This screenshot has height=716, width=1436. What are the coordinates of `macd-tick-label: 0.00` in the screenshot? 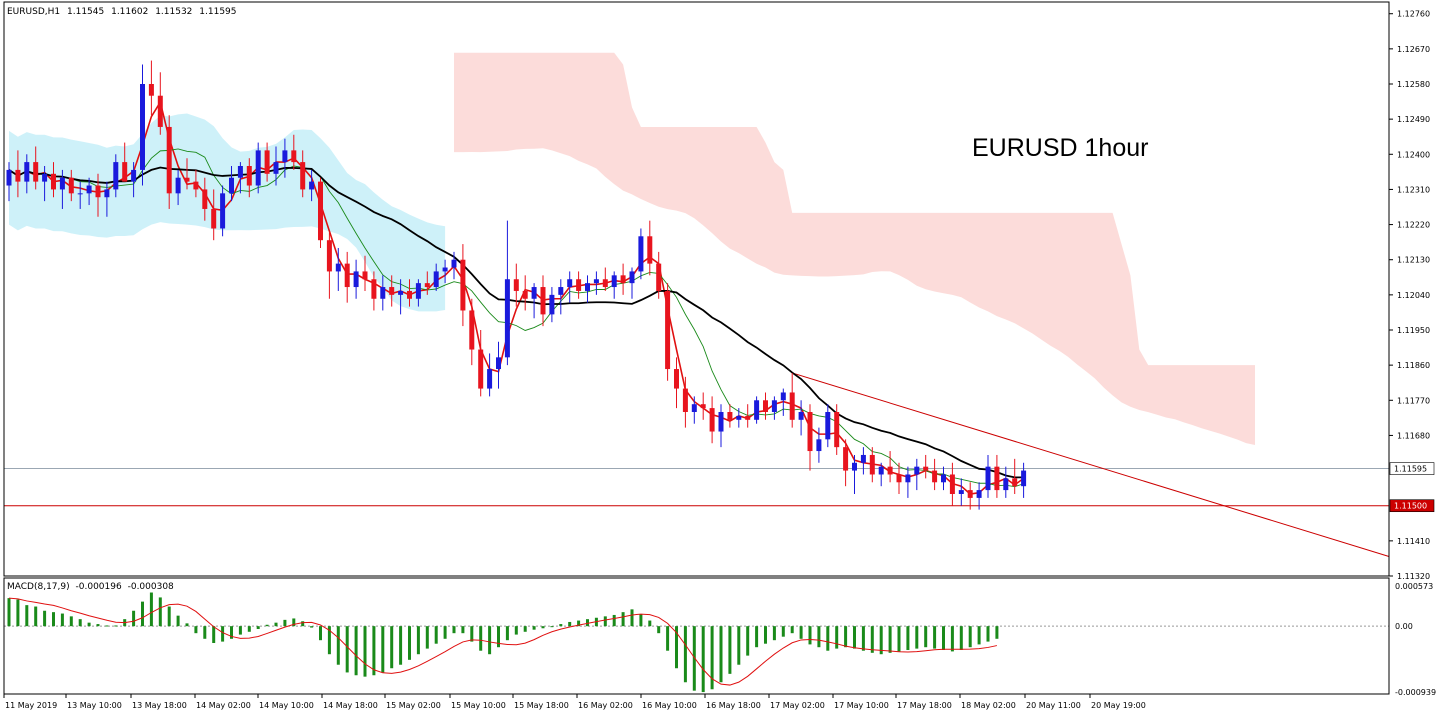 It's located at (1404, 626).